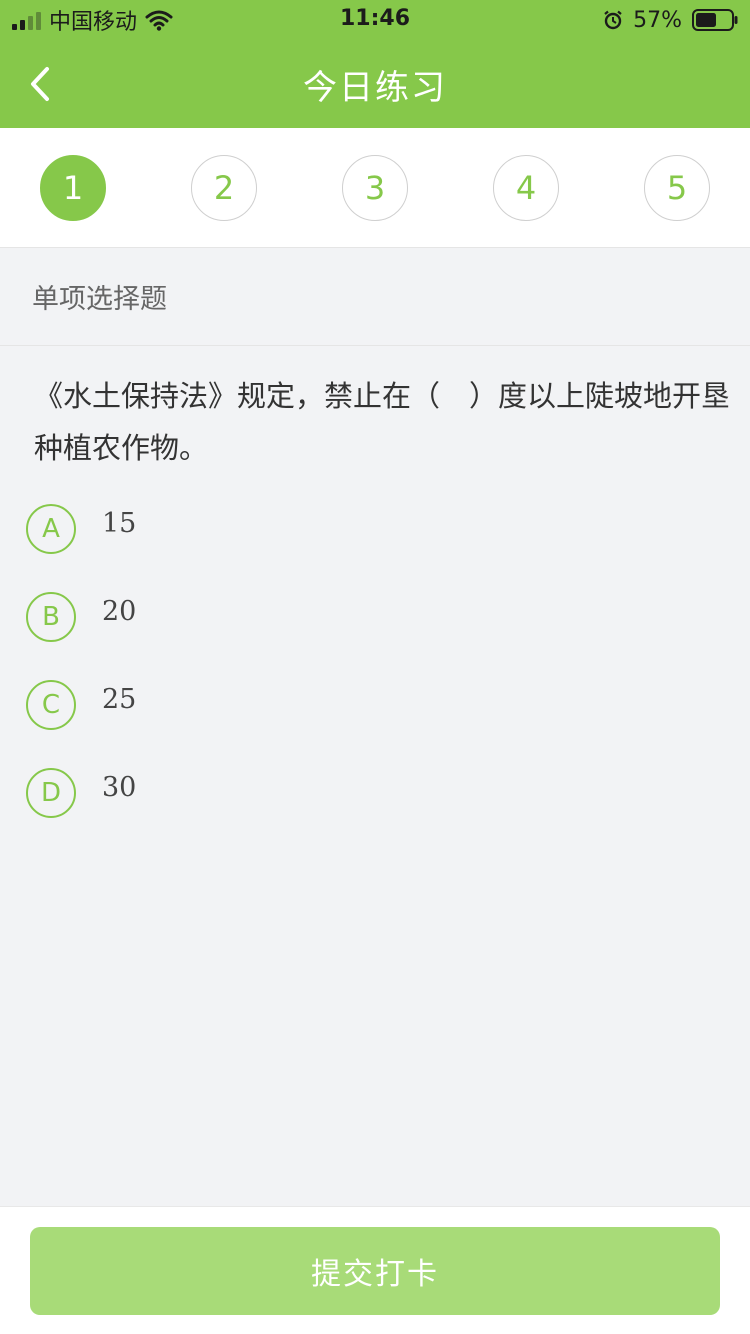 The height and width of the screenshot is (1334, 750). Describe the element at coordinates (119, 699) in the screenshot. I see `option-text: 25` at that location.